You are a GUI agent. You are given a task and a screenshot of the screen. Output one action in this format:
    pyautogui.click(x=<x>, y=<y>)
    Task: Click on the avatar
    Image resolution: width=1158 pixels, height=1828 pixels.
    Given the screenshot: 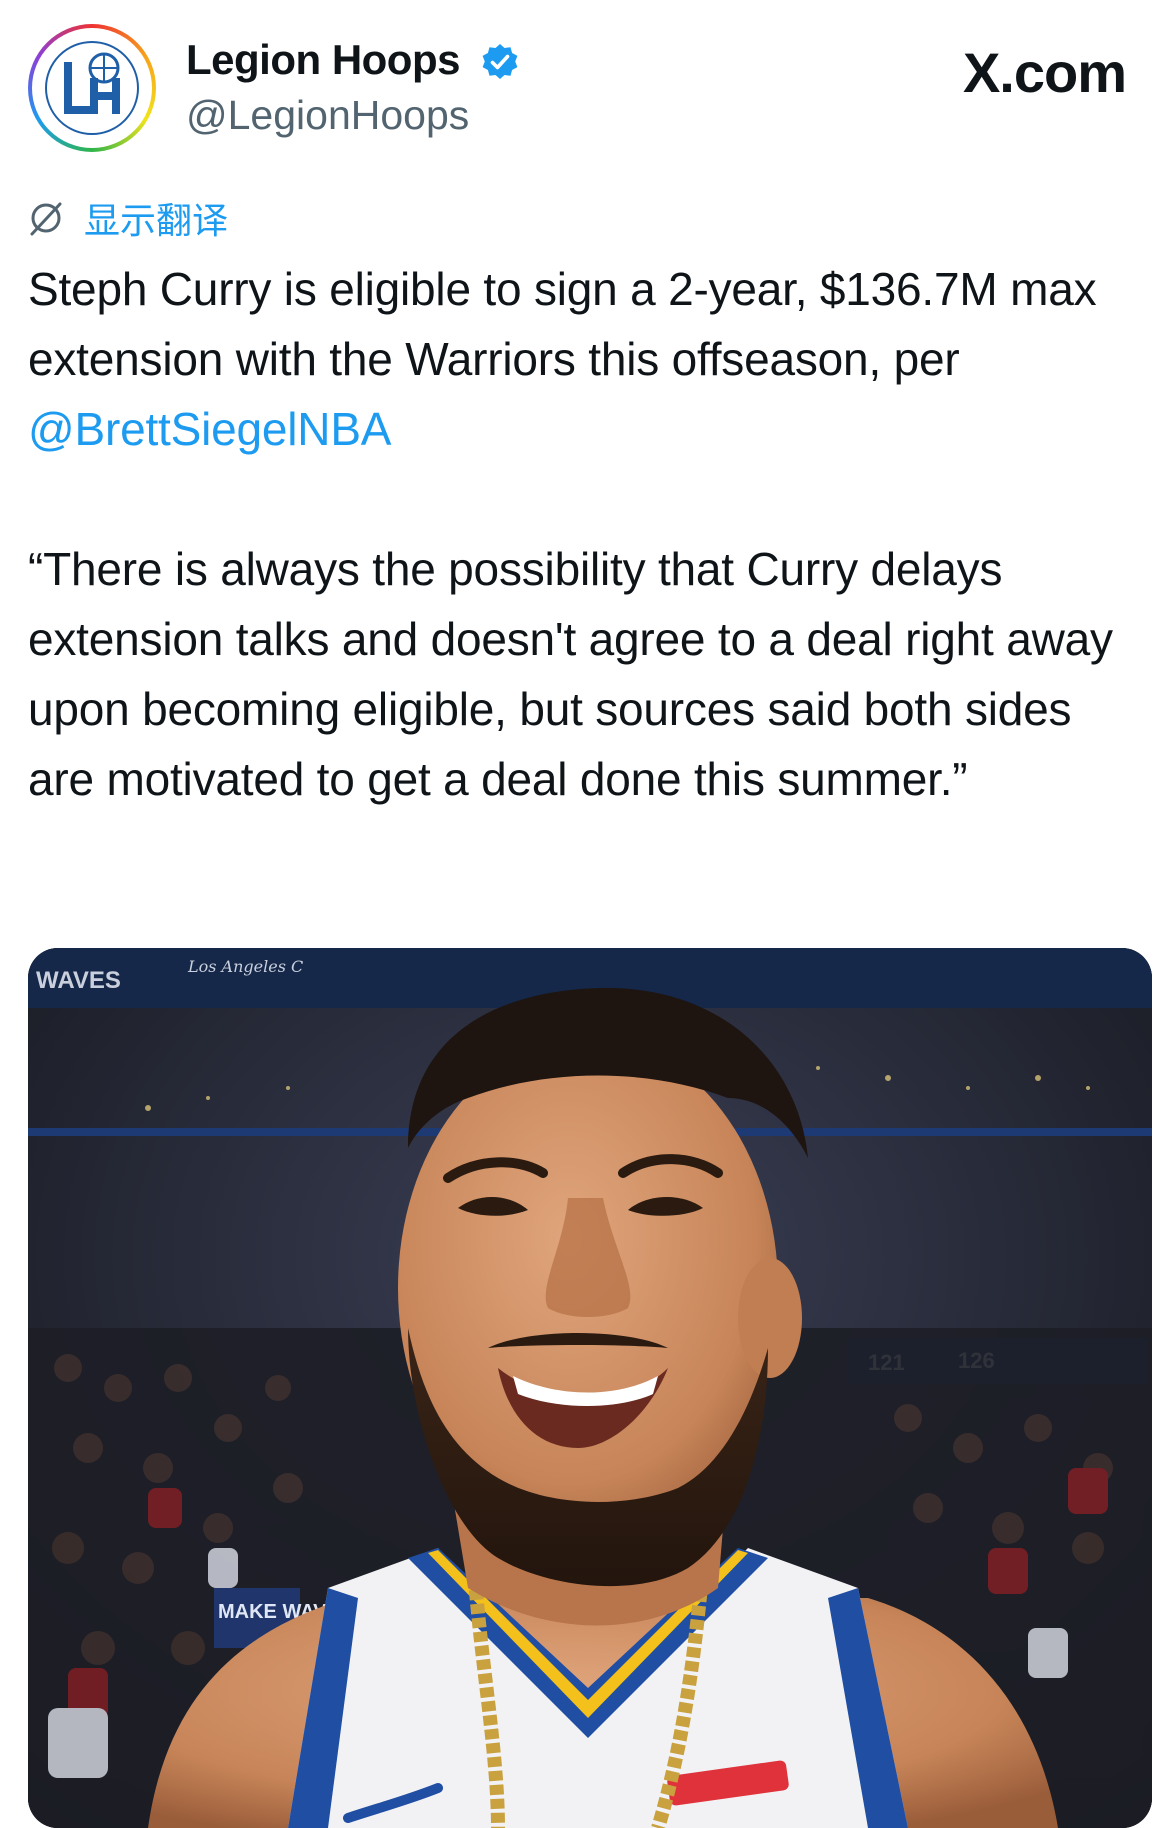 What is the action you would take?
    pyautogui.click(x=92, y=88)
    